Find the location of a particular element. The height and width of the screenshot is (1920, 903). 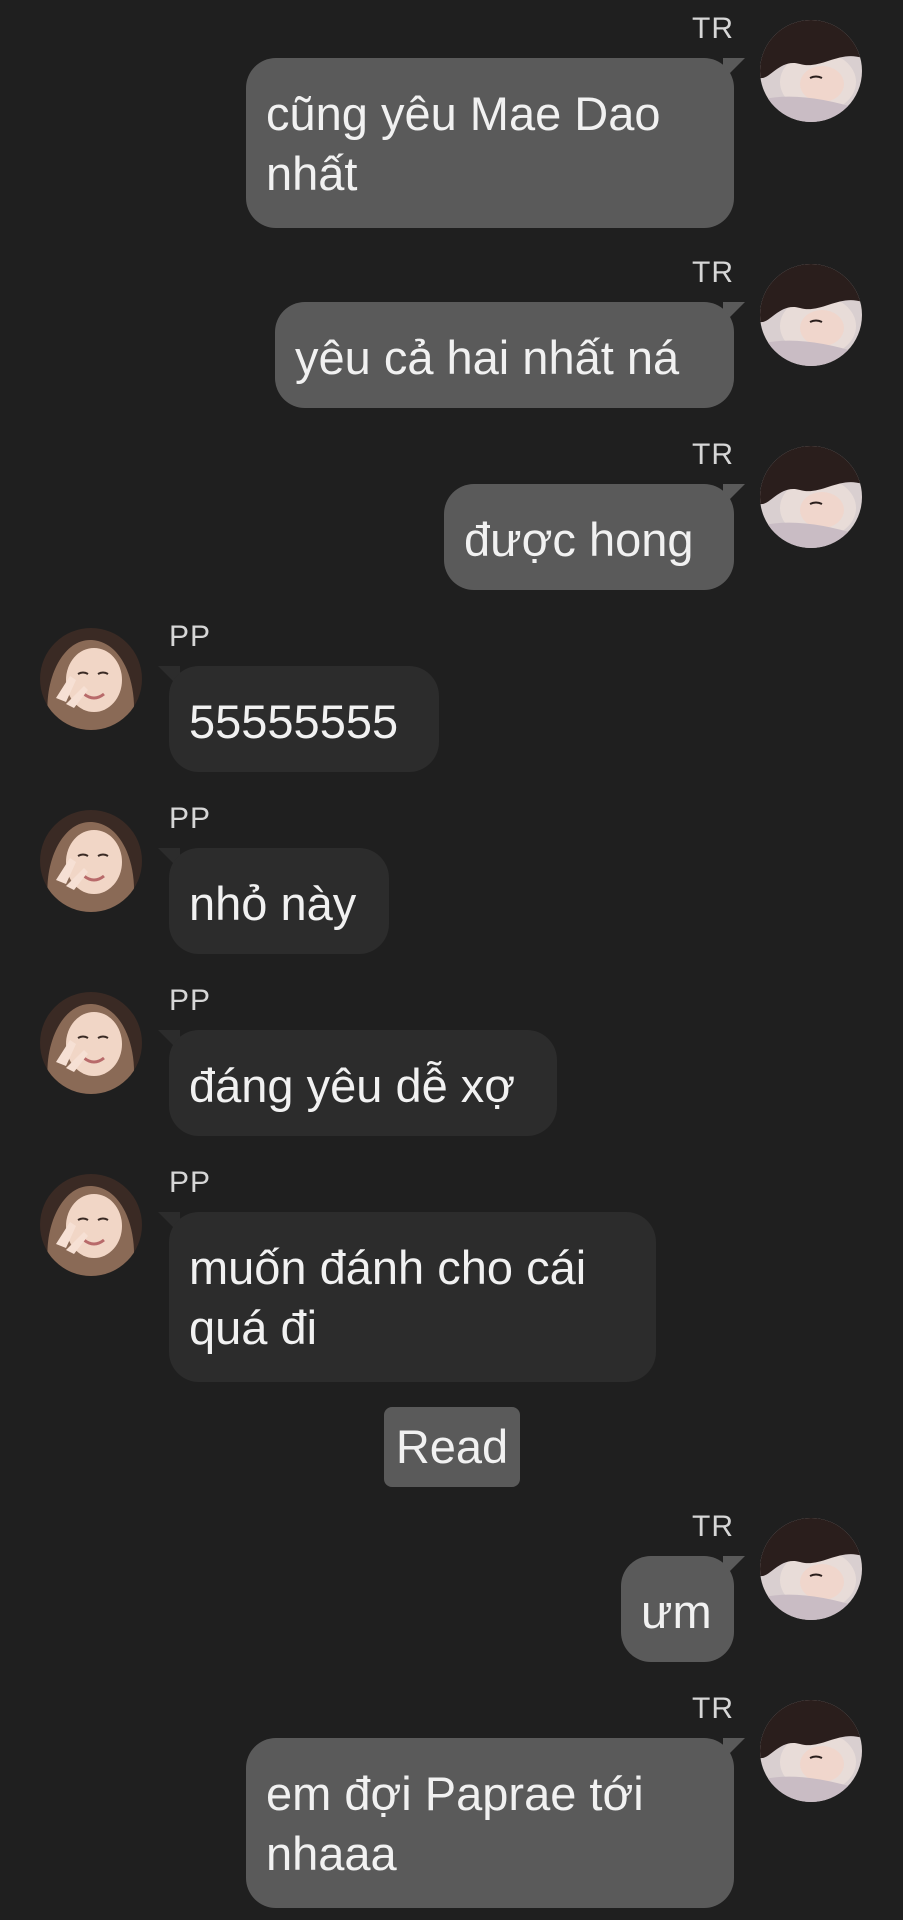

message-text-line: nhaaa is located at coordinates (331, 1853).